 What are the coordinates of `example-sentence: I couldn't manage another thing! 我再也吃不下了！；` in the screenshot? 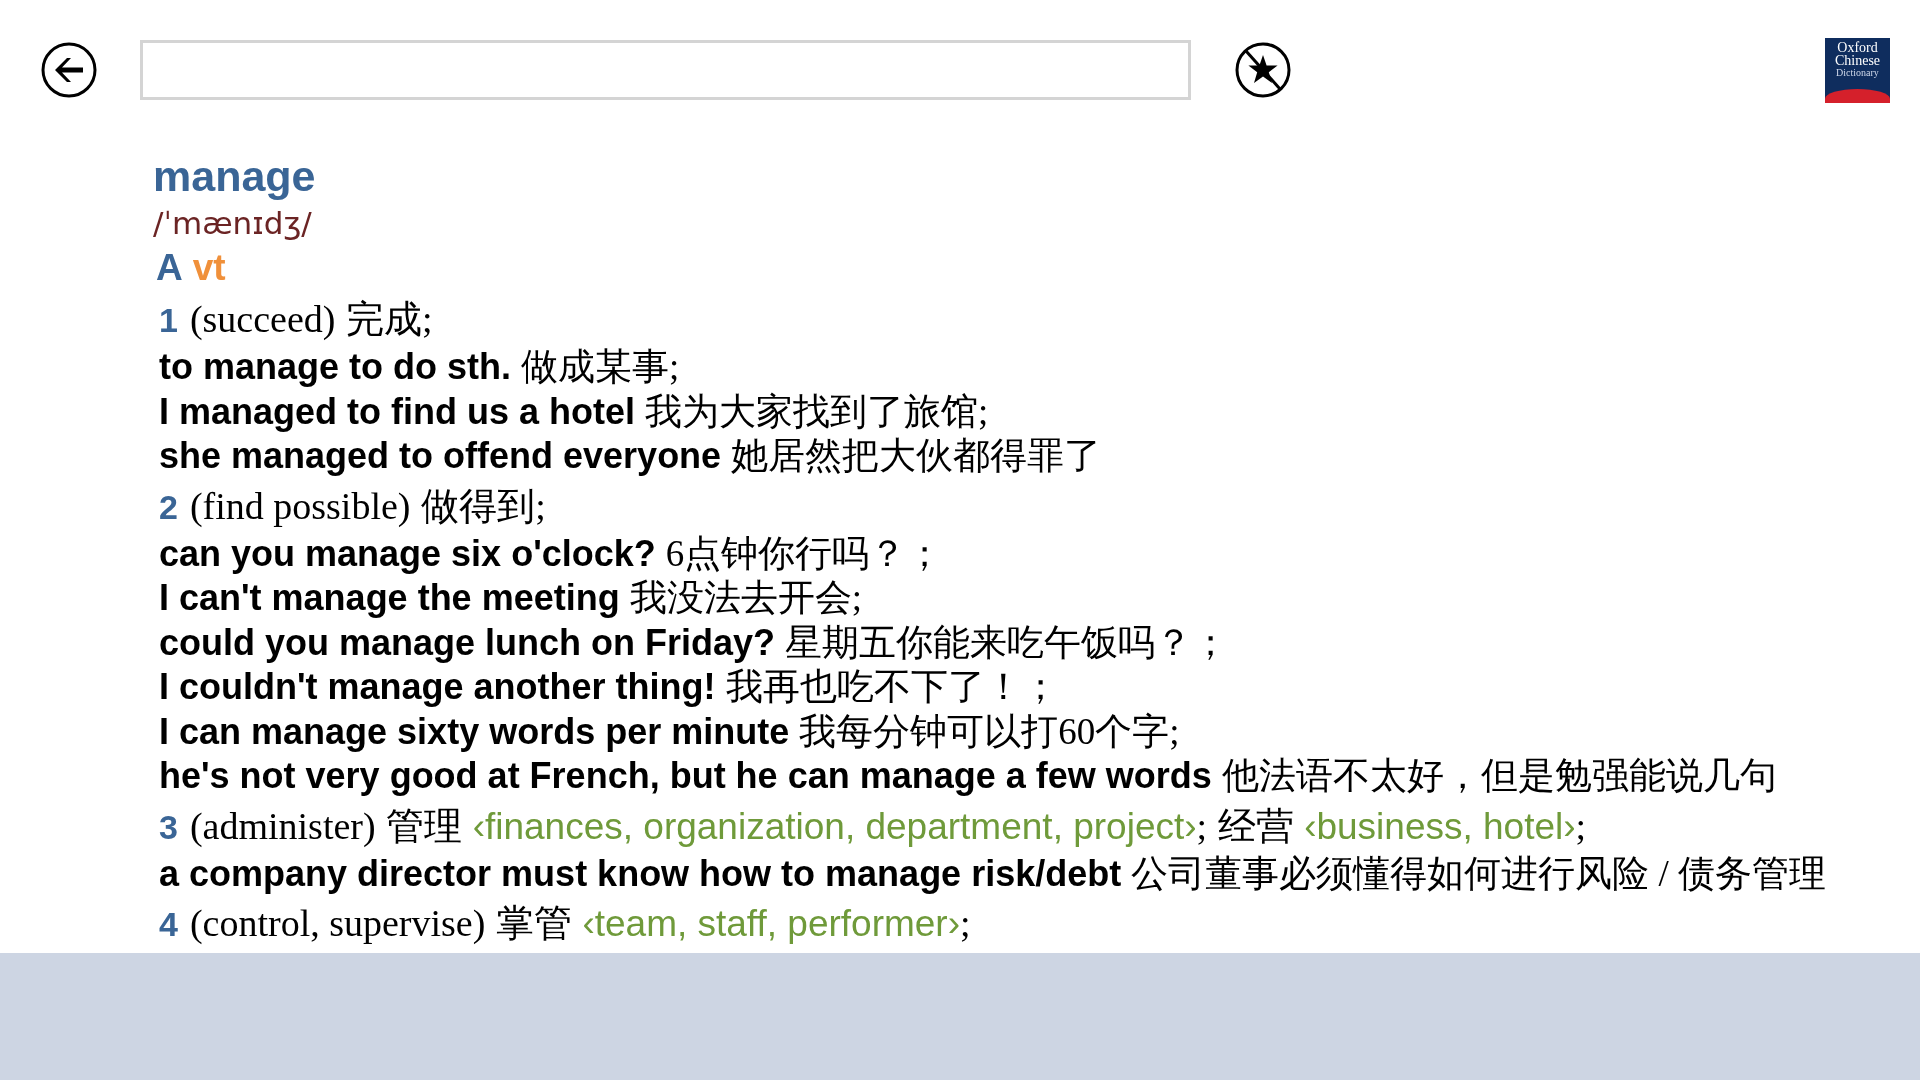 It's located at (609, 687).